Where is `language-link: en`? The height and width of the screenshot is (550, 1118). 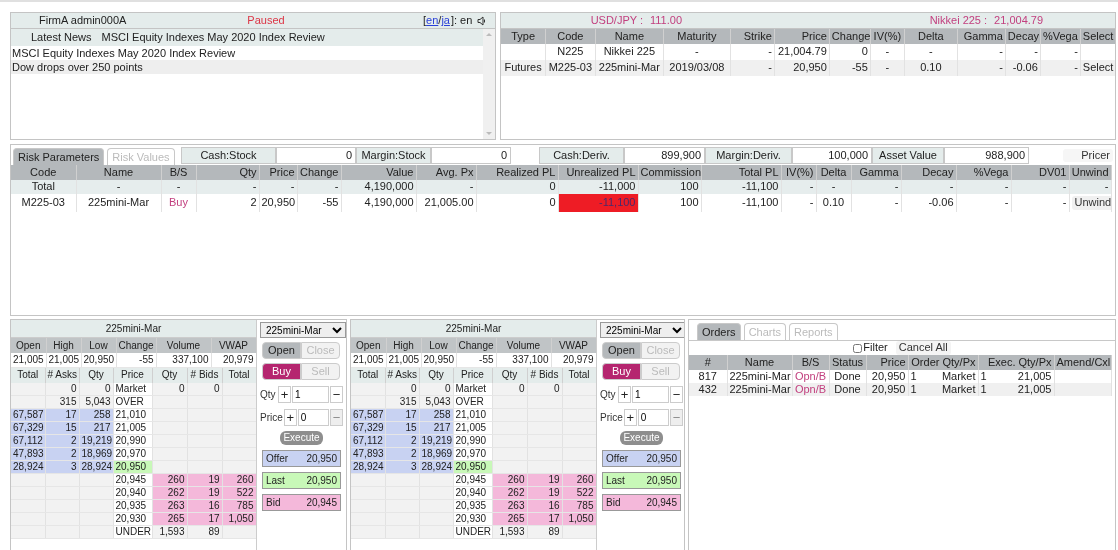 language-link: en is located at coordinates (432, 20).